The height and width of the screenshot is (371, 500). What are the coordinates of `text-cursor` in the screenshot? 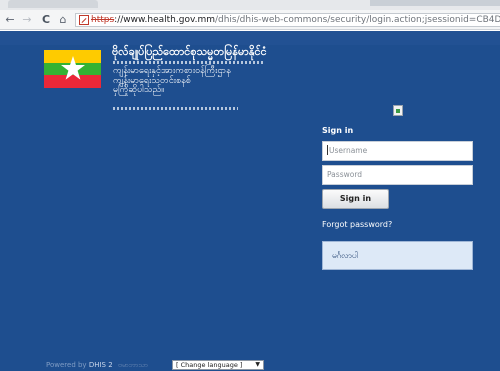 It's located at (327, 150).